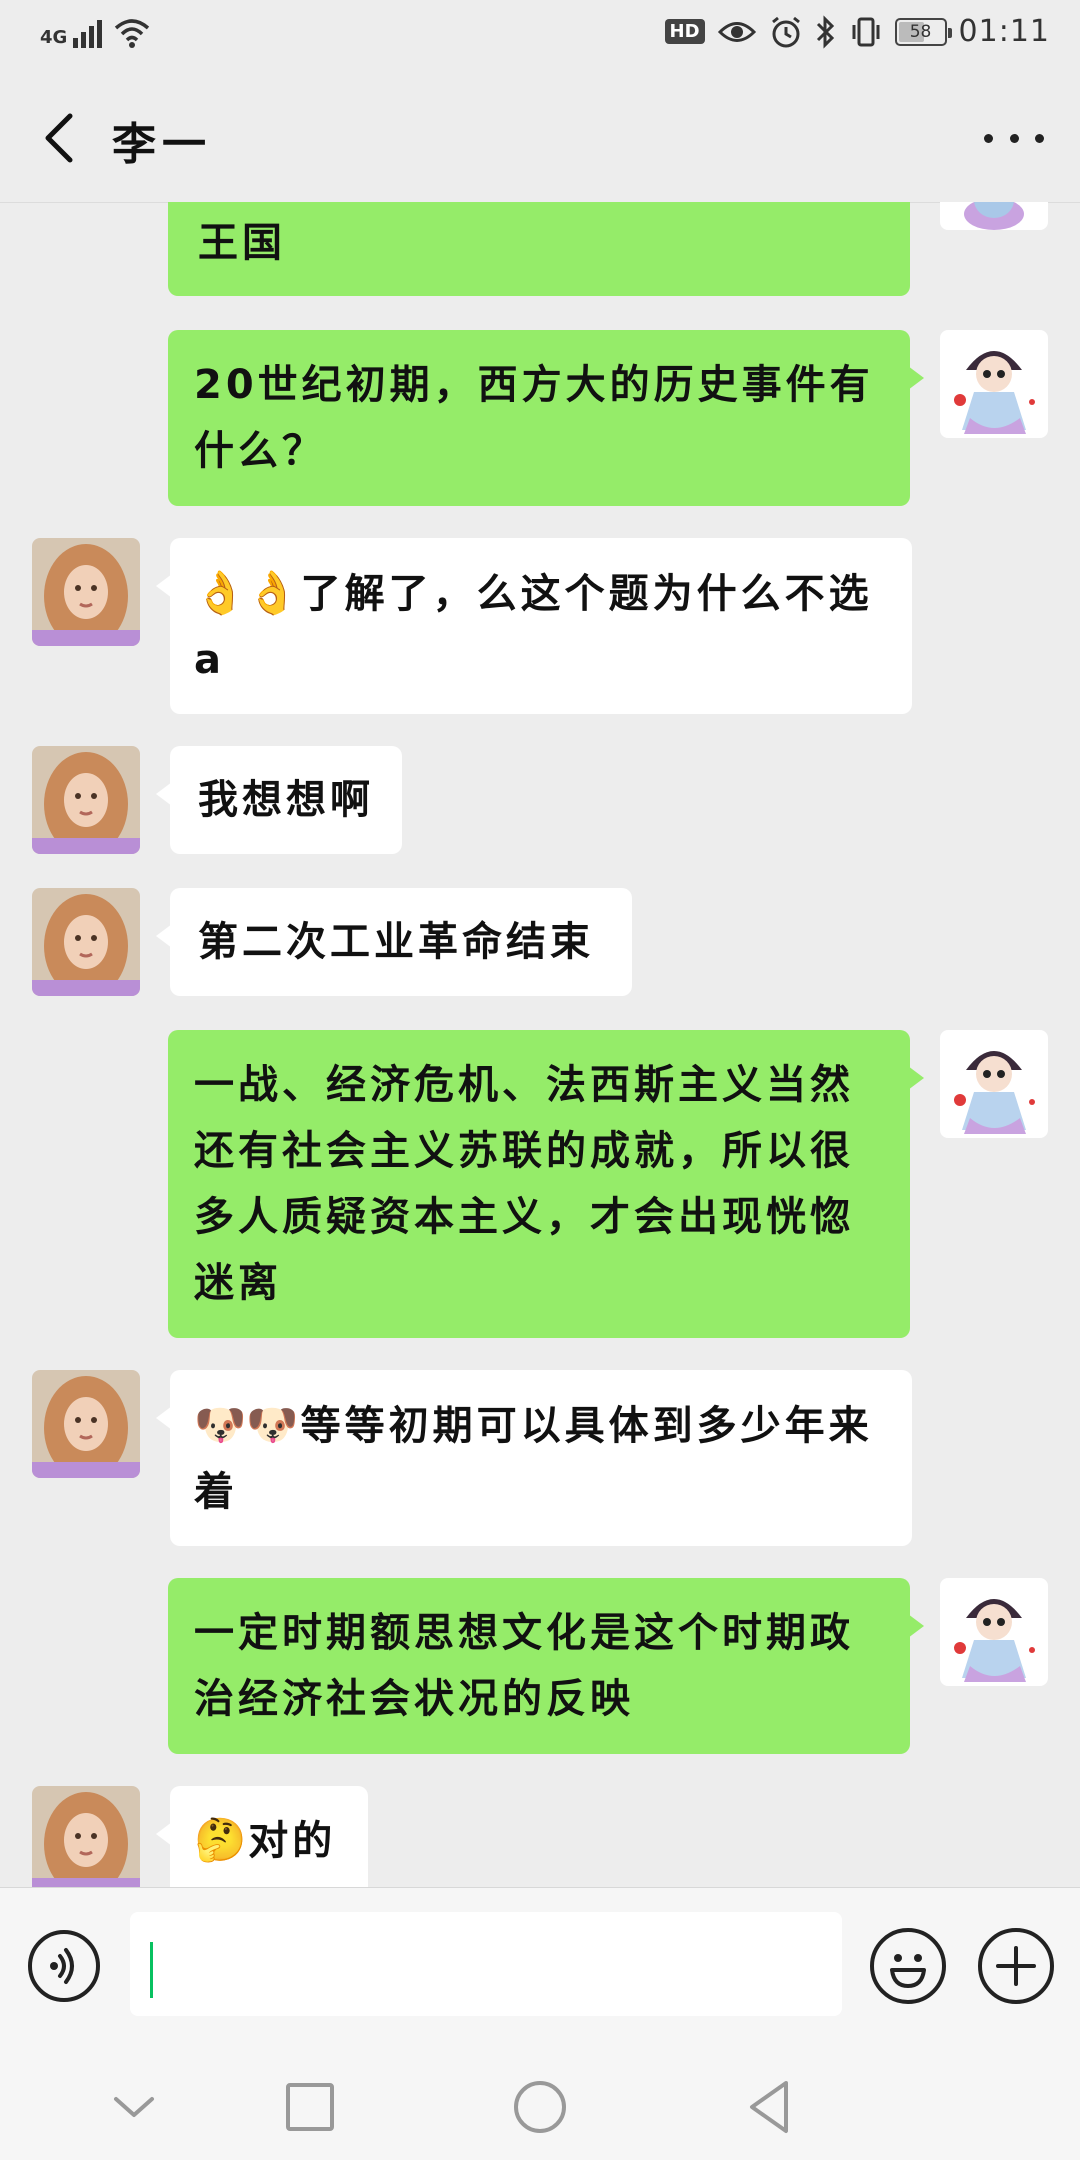 This screenshot has height=2160, width=1080. Describe the element at coordinates (534, 1458) in the screenshot. I see `message-bubble-incoming: 🐶🐶等等初期可以具体到多少年来着` at that location.